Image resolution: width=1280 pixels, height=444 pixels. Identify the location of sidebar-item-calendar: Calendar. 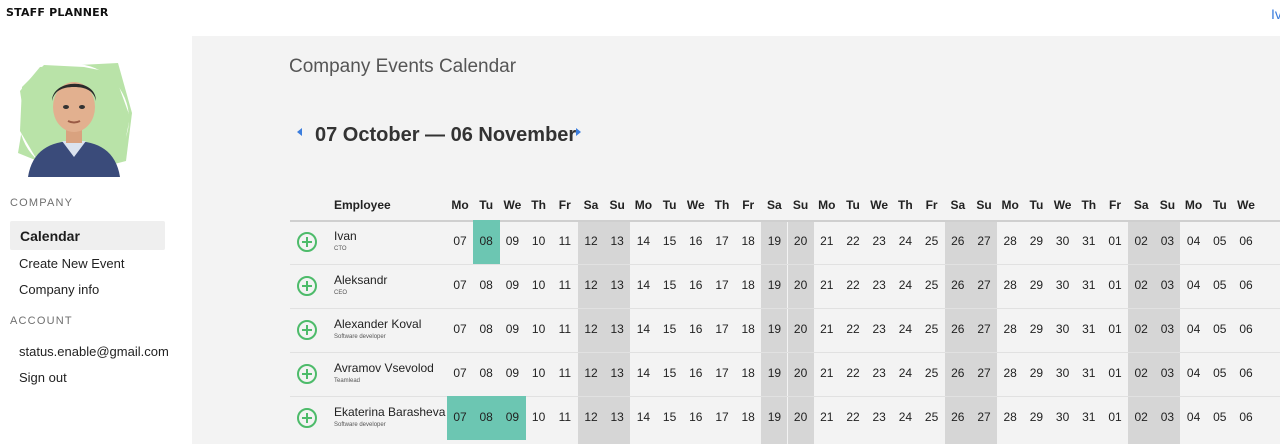
(87, 235).